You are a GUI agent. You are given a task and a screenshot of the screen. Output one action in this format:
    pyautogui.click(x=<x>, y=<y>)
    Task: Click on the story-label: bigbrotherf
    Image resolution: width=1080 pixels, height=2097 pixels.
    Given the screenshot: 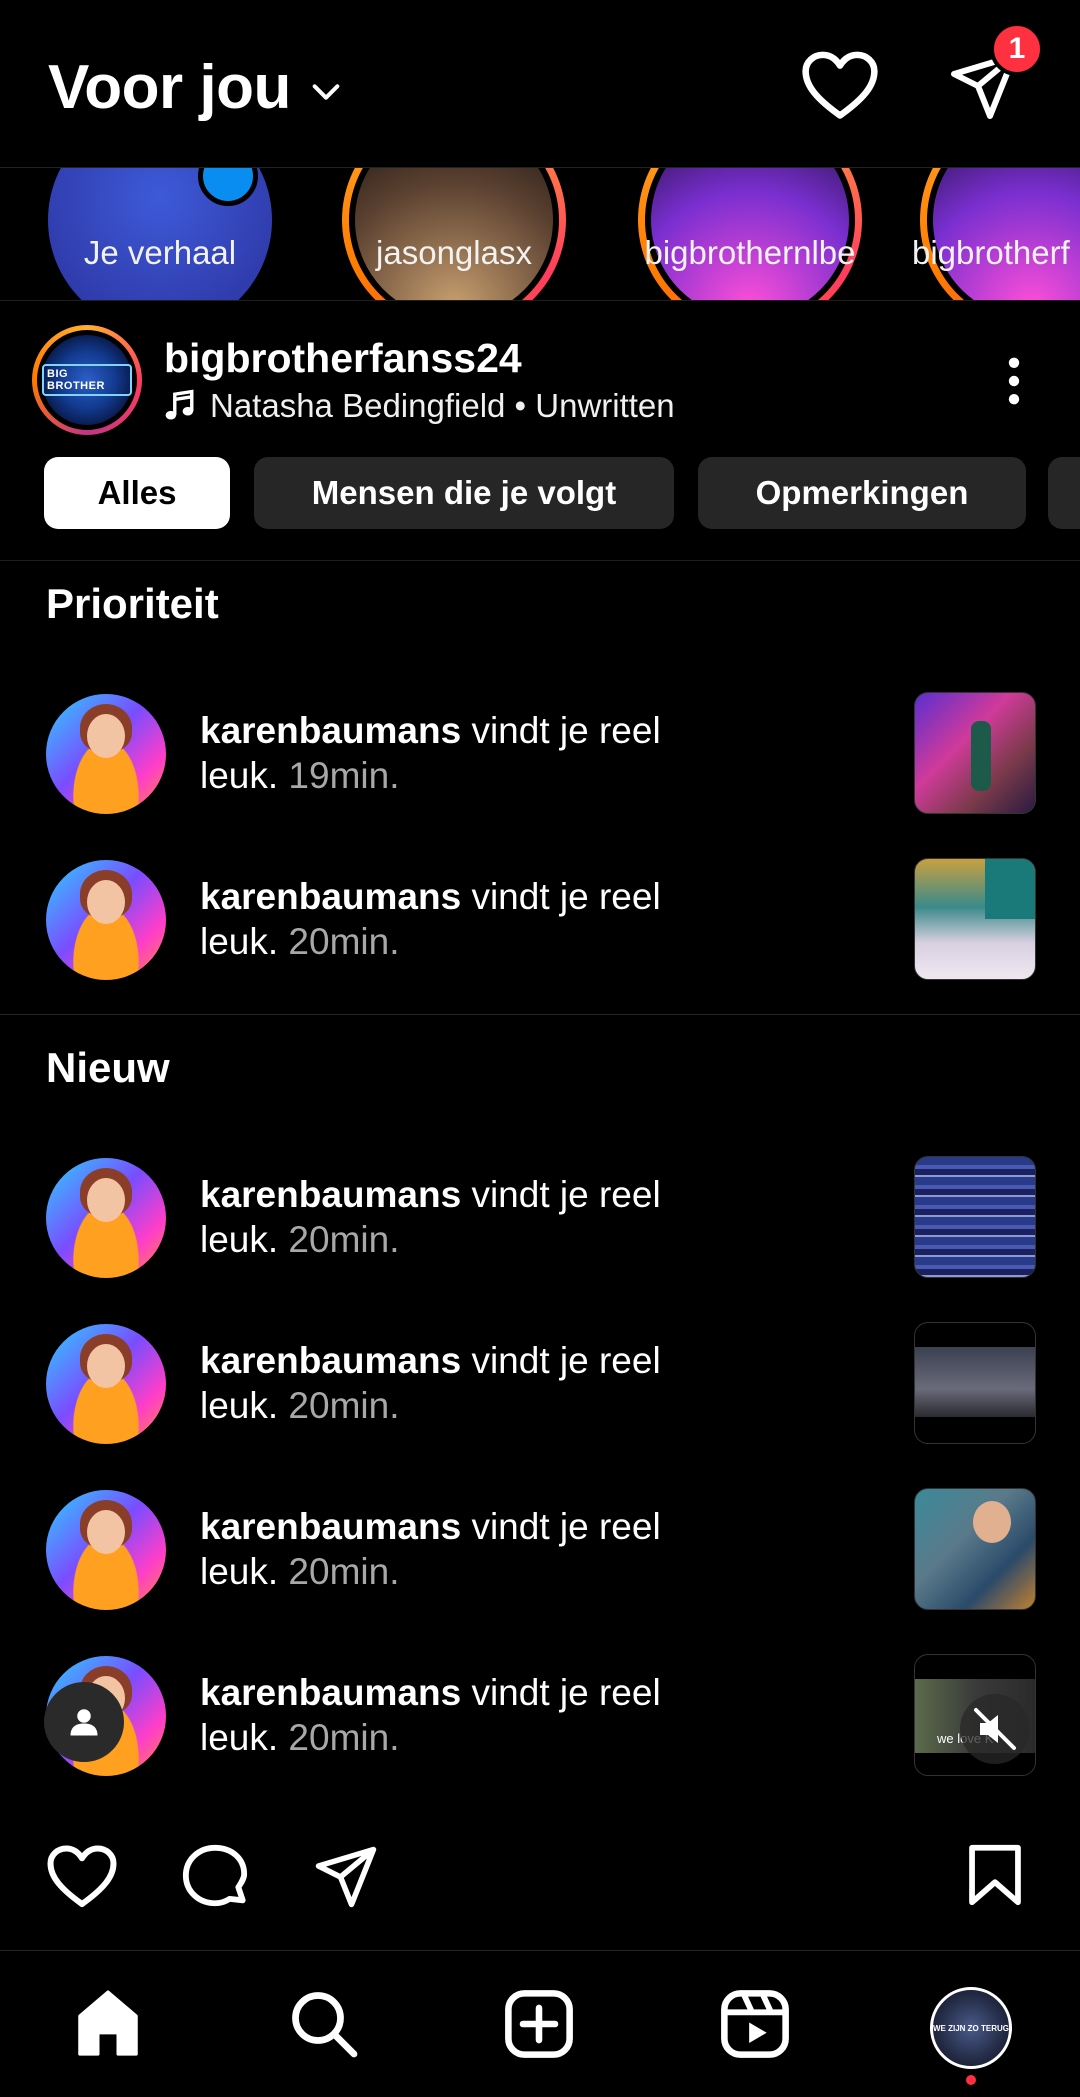 What is the action you would take?
    pyautogui.click(x=991, y=252)
    